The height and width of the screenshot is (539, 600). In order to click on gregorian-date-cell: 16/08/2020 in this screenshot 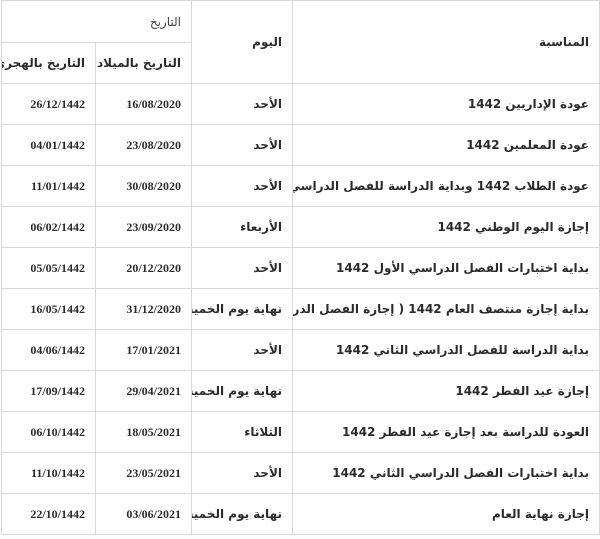, I will do `click(143, 104)`.